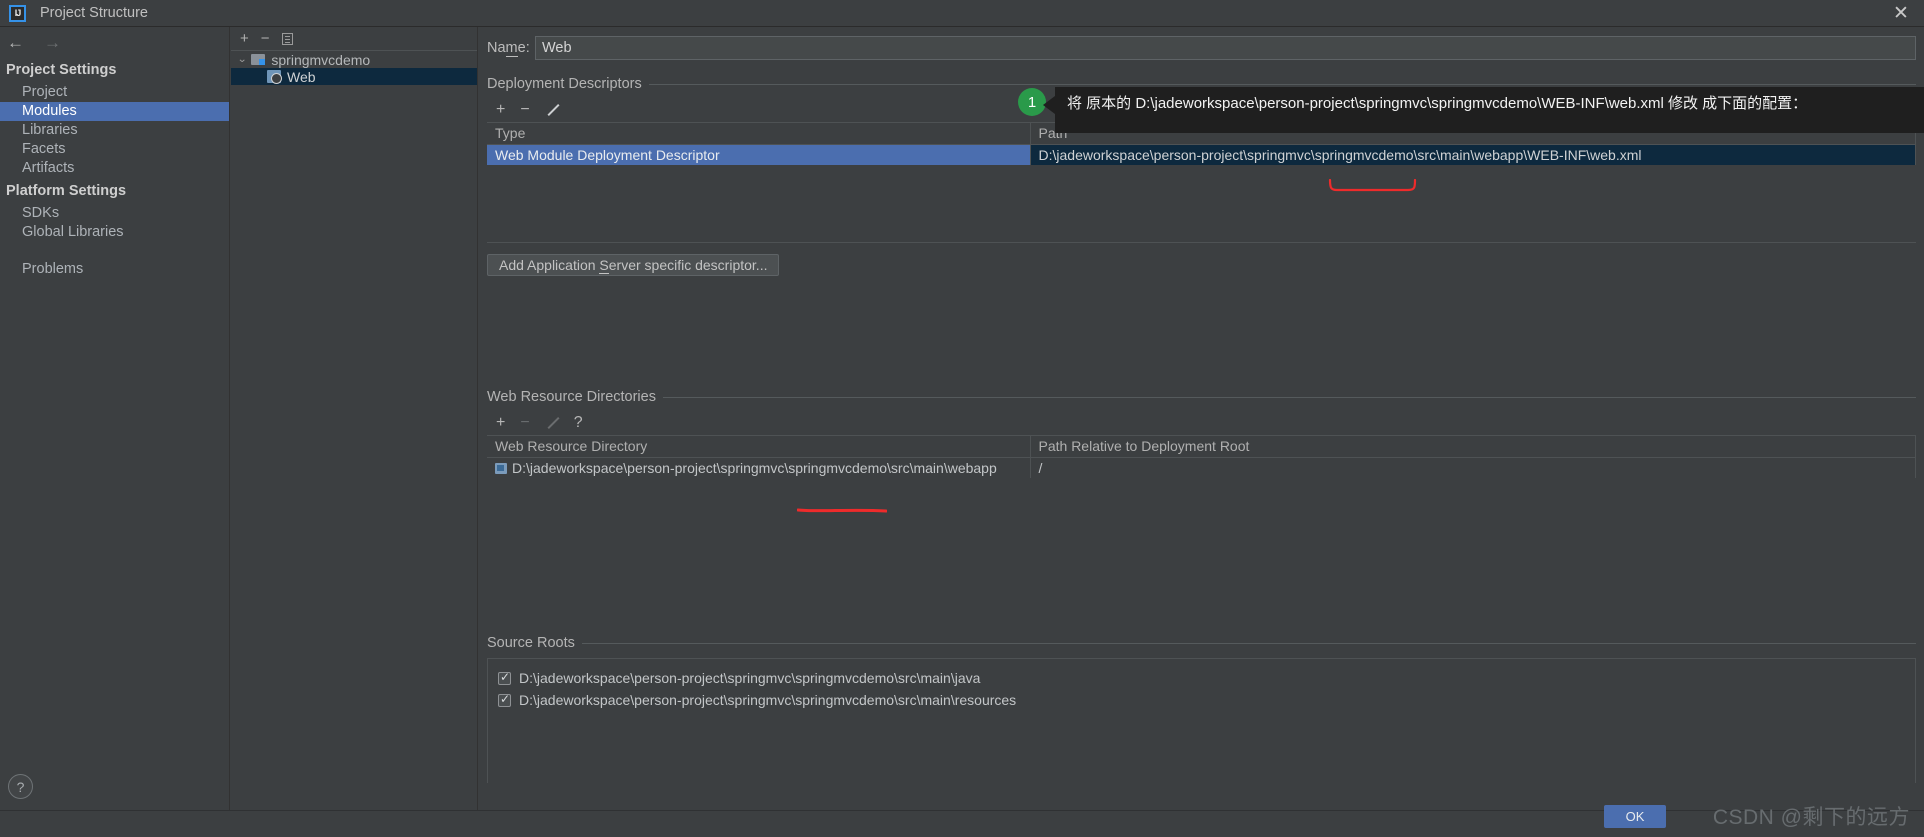 The height and width of the screenshot is (837, 1924). I want to click on back-arrow-icon: ←, so click(15, 42).